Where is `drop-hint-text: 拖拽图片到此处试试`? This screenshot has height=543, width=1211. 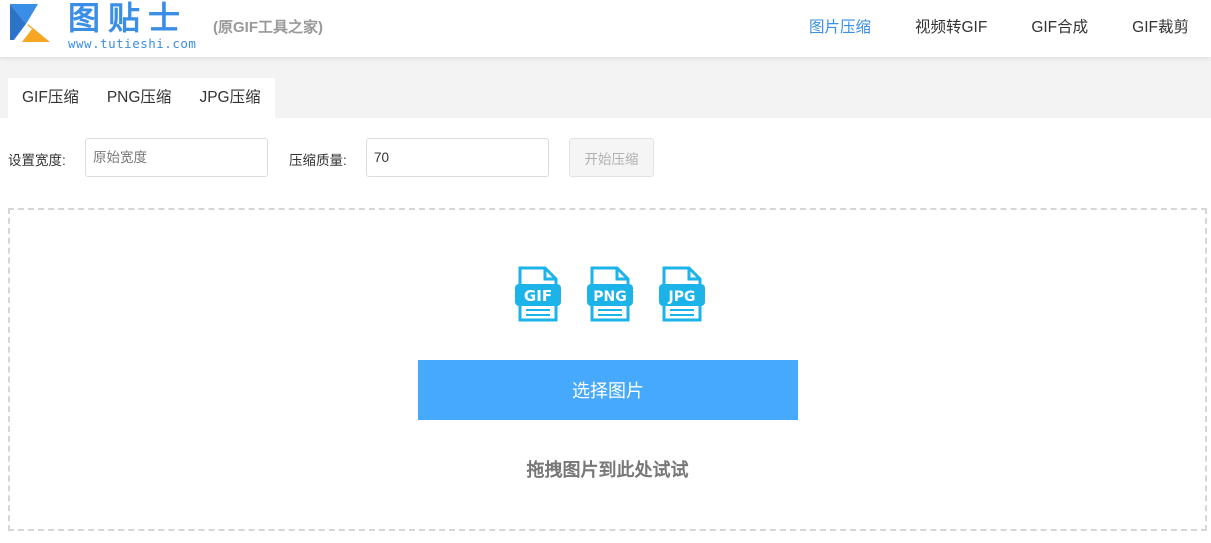
drop-hint-text: 拖拽图片到此处试试 is located at coordinates (607, 470).